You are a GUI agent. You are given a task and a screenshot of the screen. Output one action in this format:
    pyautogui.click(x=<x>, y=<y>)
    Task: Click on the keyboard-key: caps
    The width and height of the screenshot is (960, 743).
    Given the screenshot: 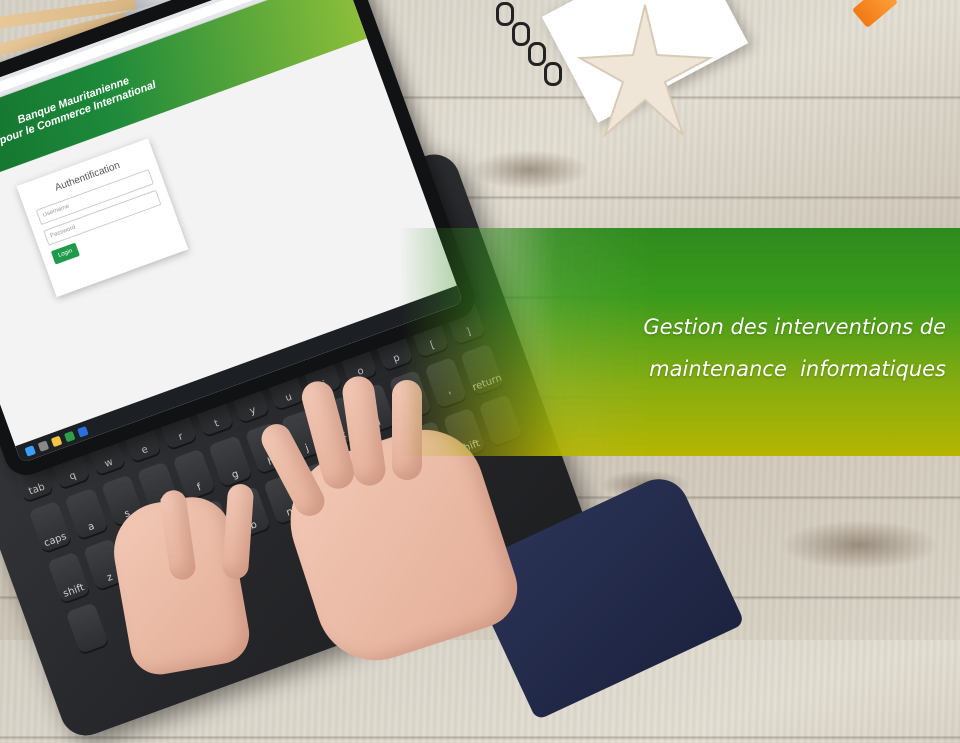 What is the action you would take?
    pyautogui.click(x=50, y=527)
    